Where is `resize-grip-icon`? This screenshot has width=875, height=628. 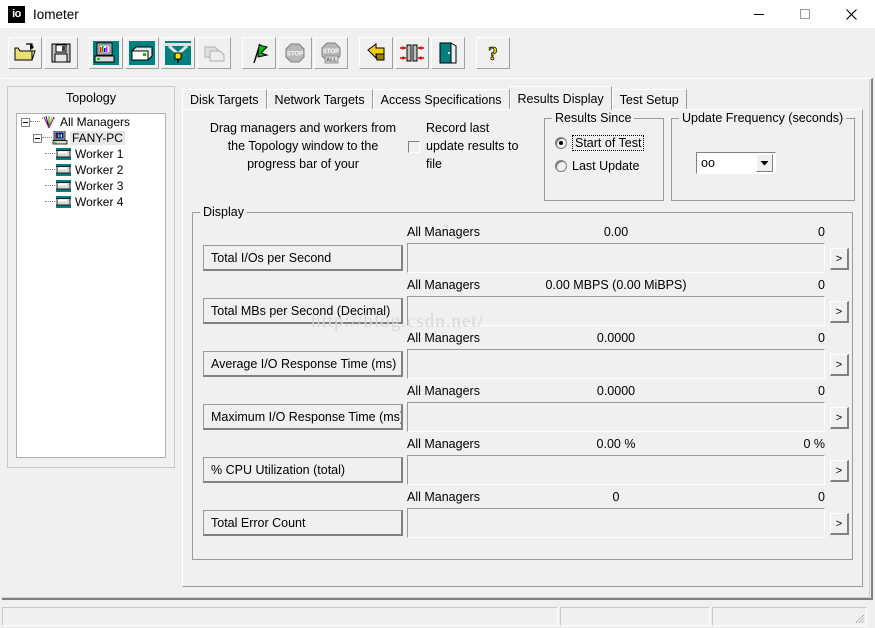 resize-grip-icon is located at coordinates (858, 617).